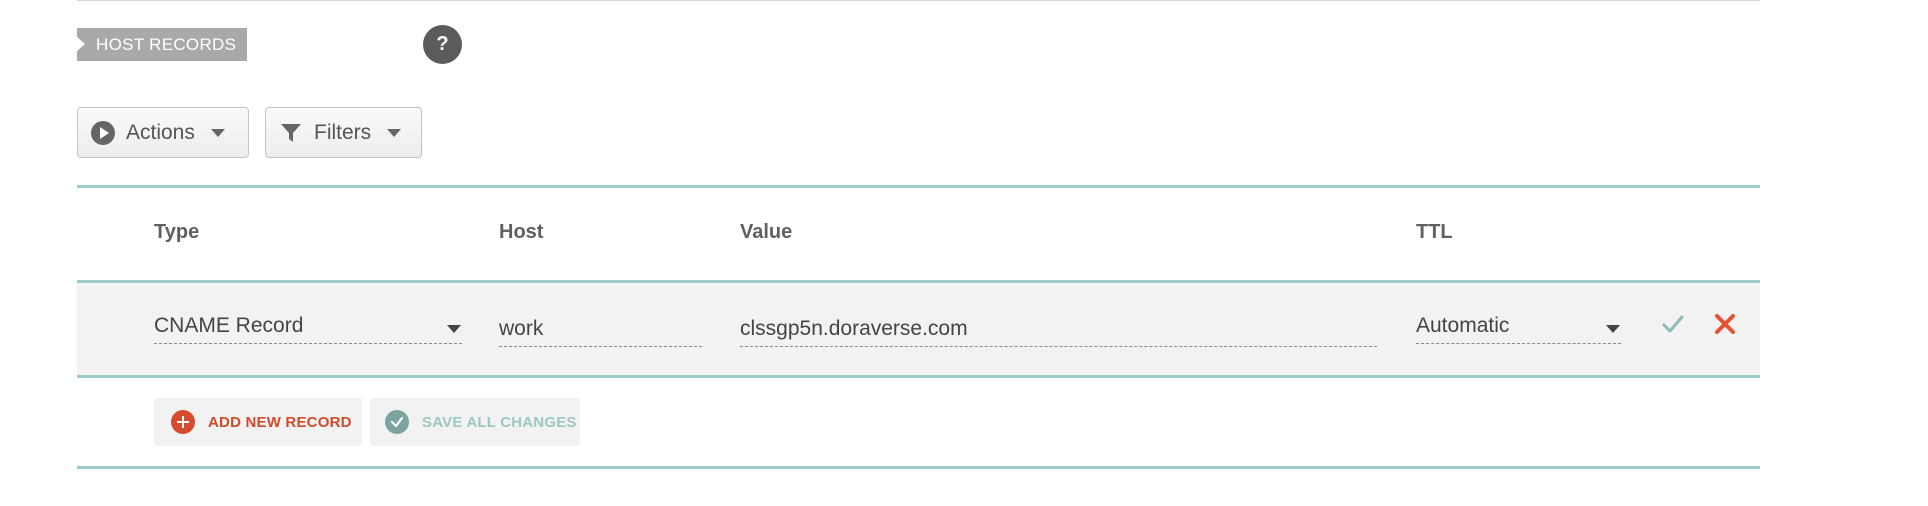  I want to click on question-mark-icon: ?, so click(442, 44).